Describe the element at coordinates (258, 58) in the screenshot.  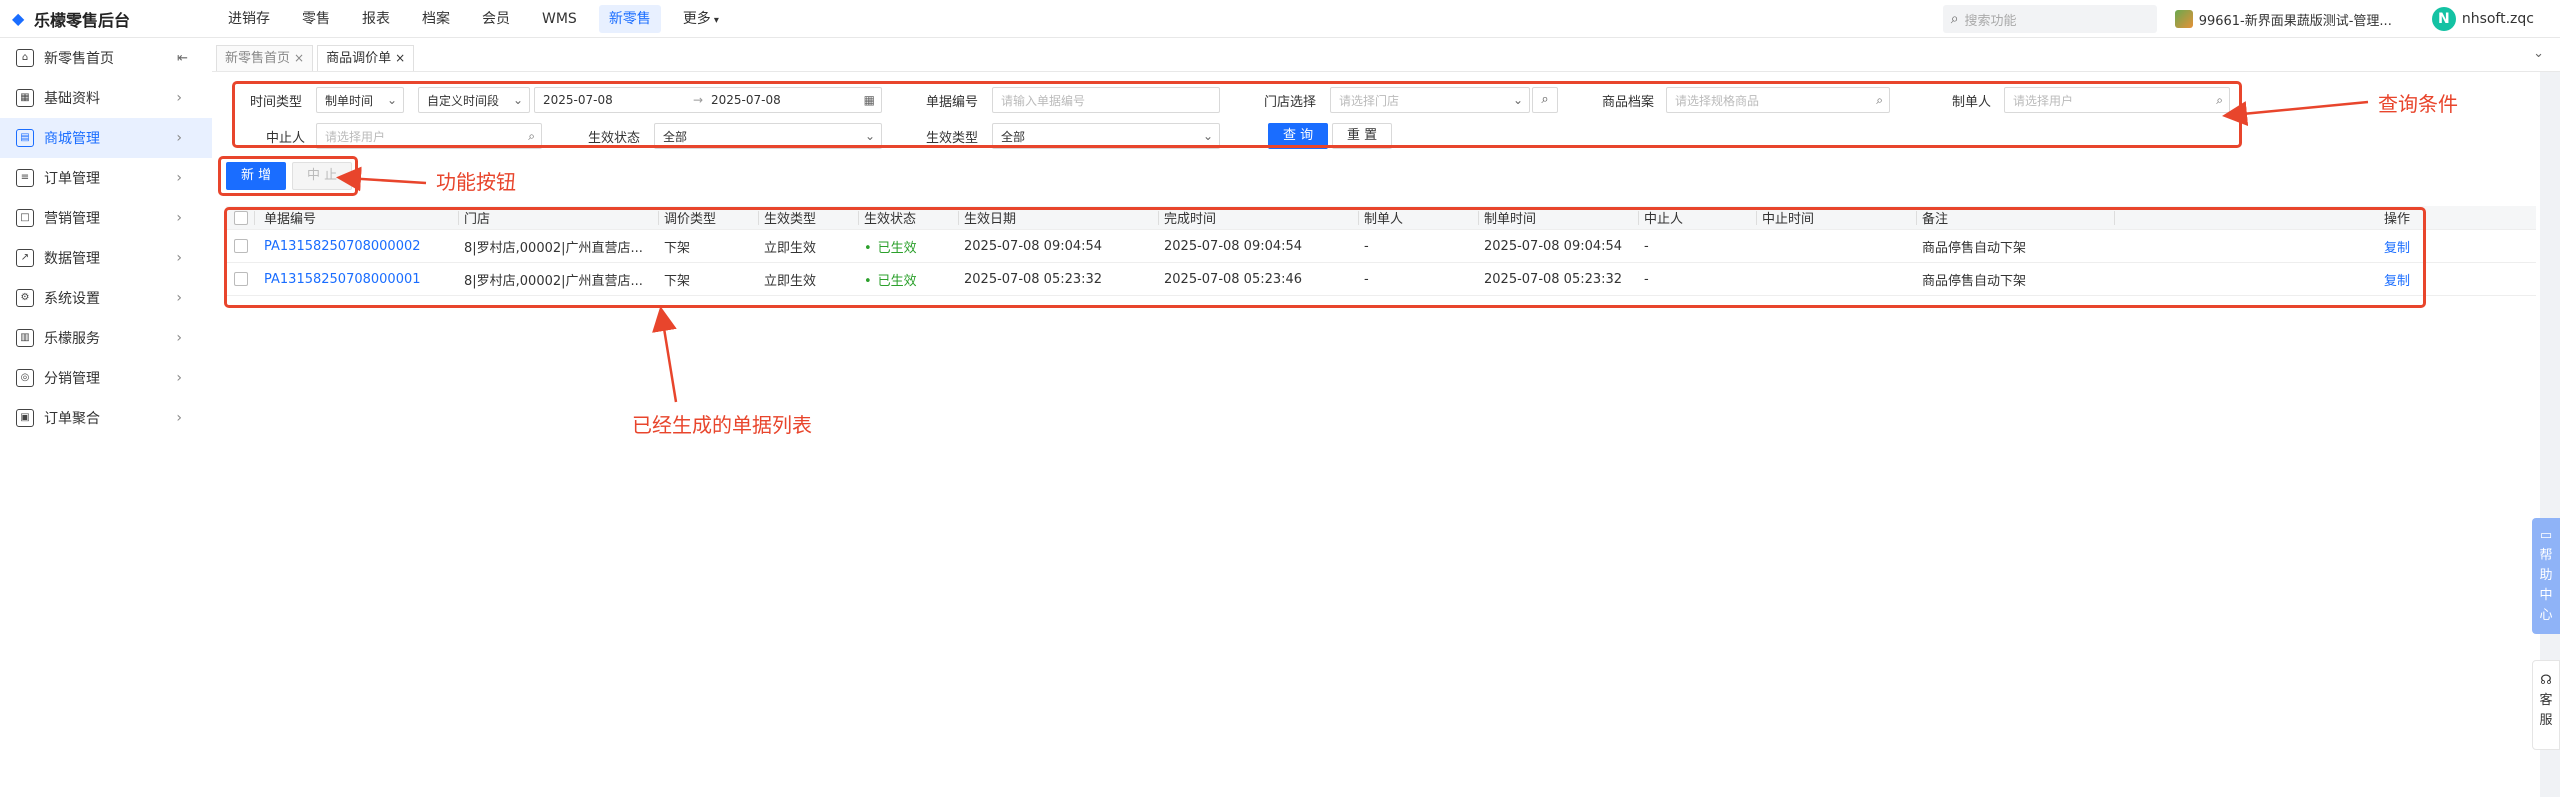
I see `tab-label: 新零售首页` at that location.